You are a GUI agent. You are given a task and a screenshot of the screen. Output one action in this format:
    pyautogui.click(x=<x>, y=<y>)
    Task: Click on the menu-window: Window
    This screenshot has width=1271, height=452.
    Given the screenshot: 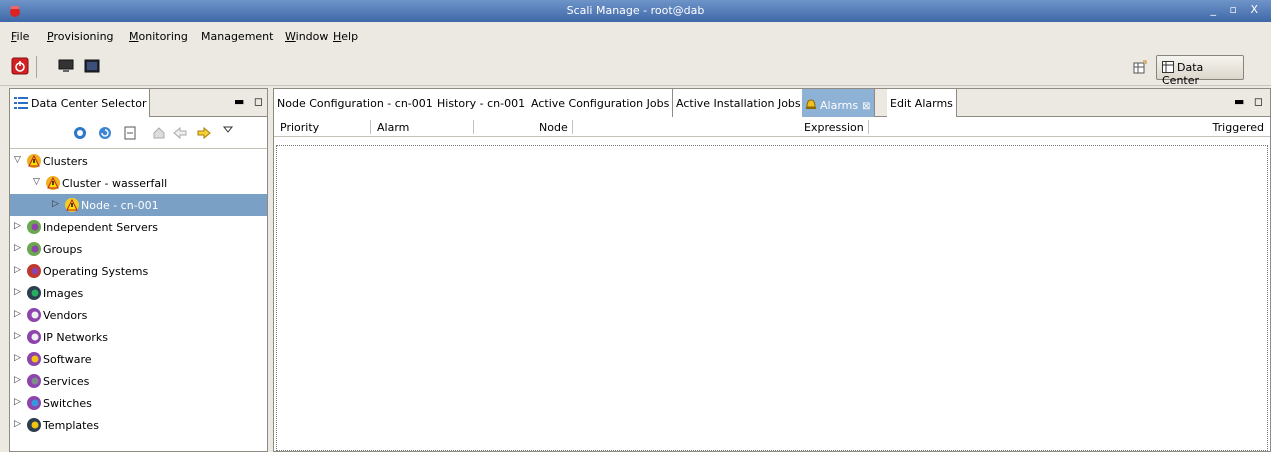 What is the action you would take?
    pyautogui.click(x=306, y=36)
    